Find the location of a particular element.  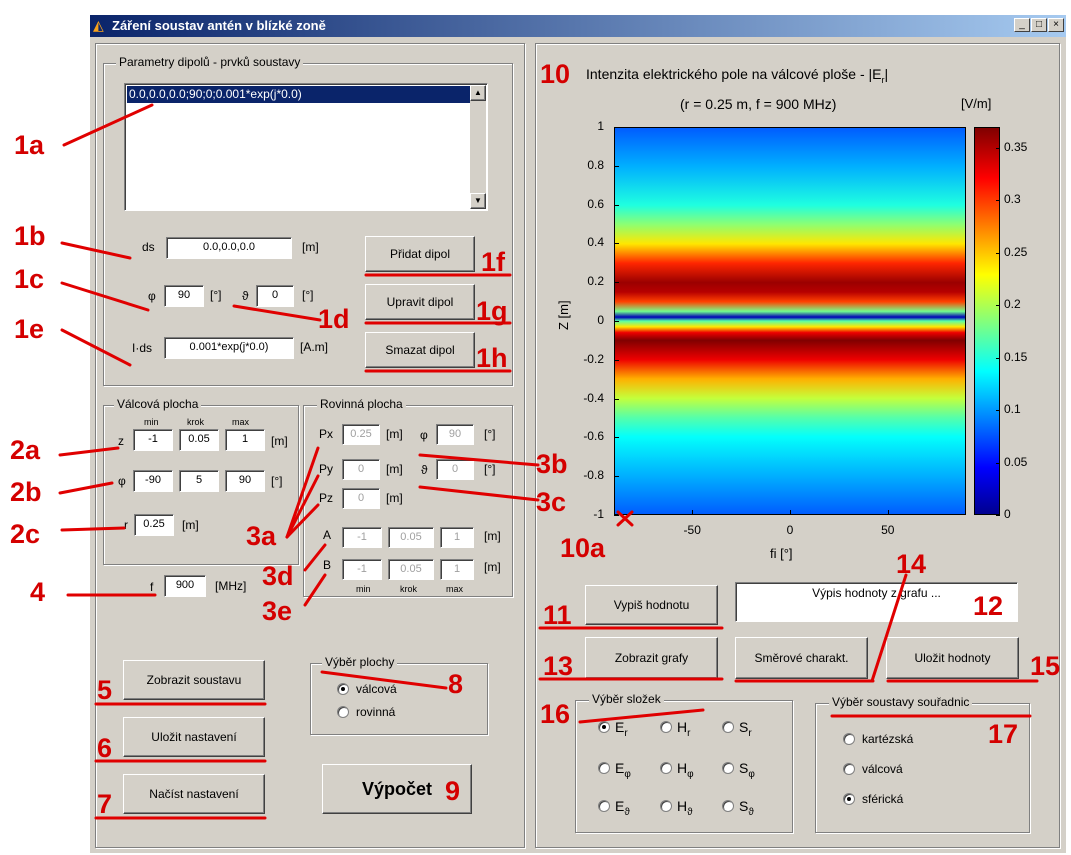

annotation-8: 8 is located at coordinates (456, 684).